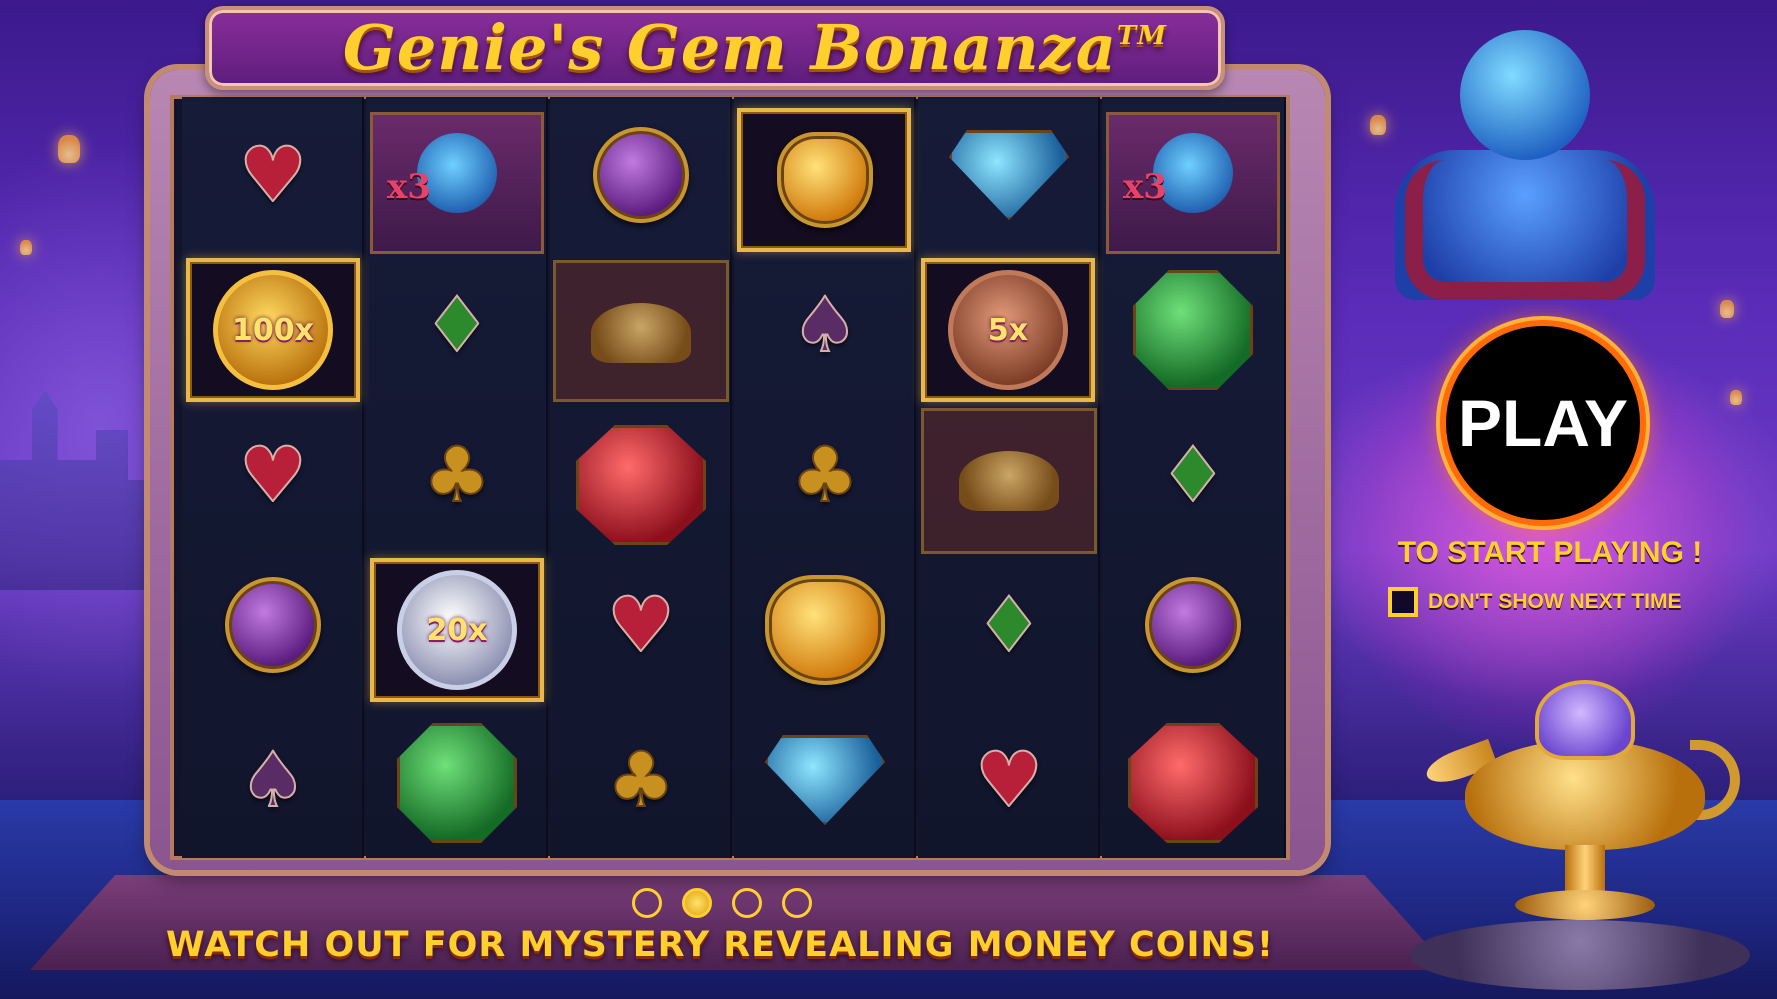 This screenshot has width=1777, height=999. What do you see at coordinates (1142, 36) in the screenshot?
I see `trademark-symbol: TM` at bounding box center [1142, 36].